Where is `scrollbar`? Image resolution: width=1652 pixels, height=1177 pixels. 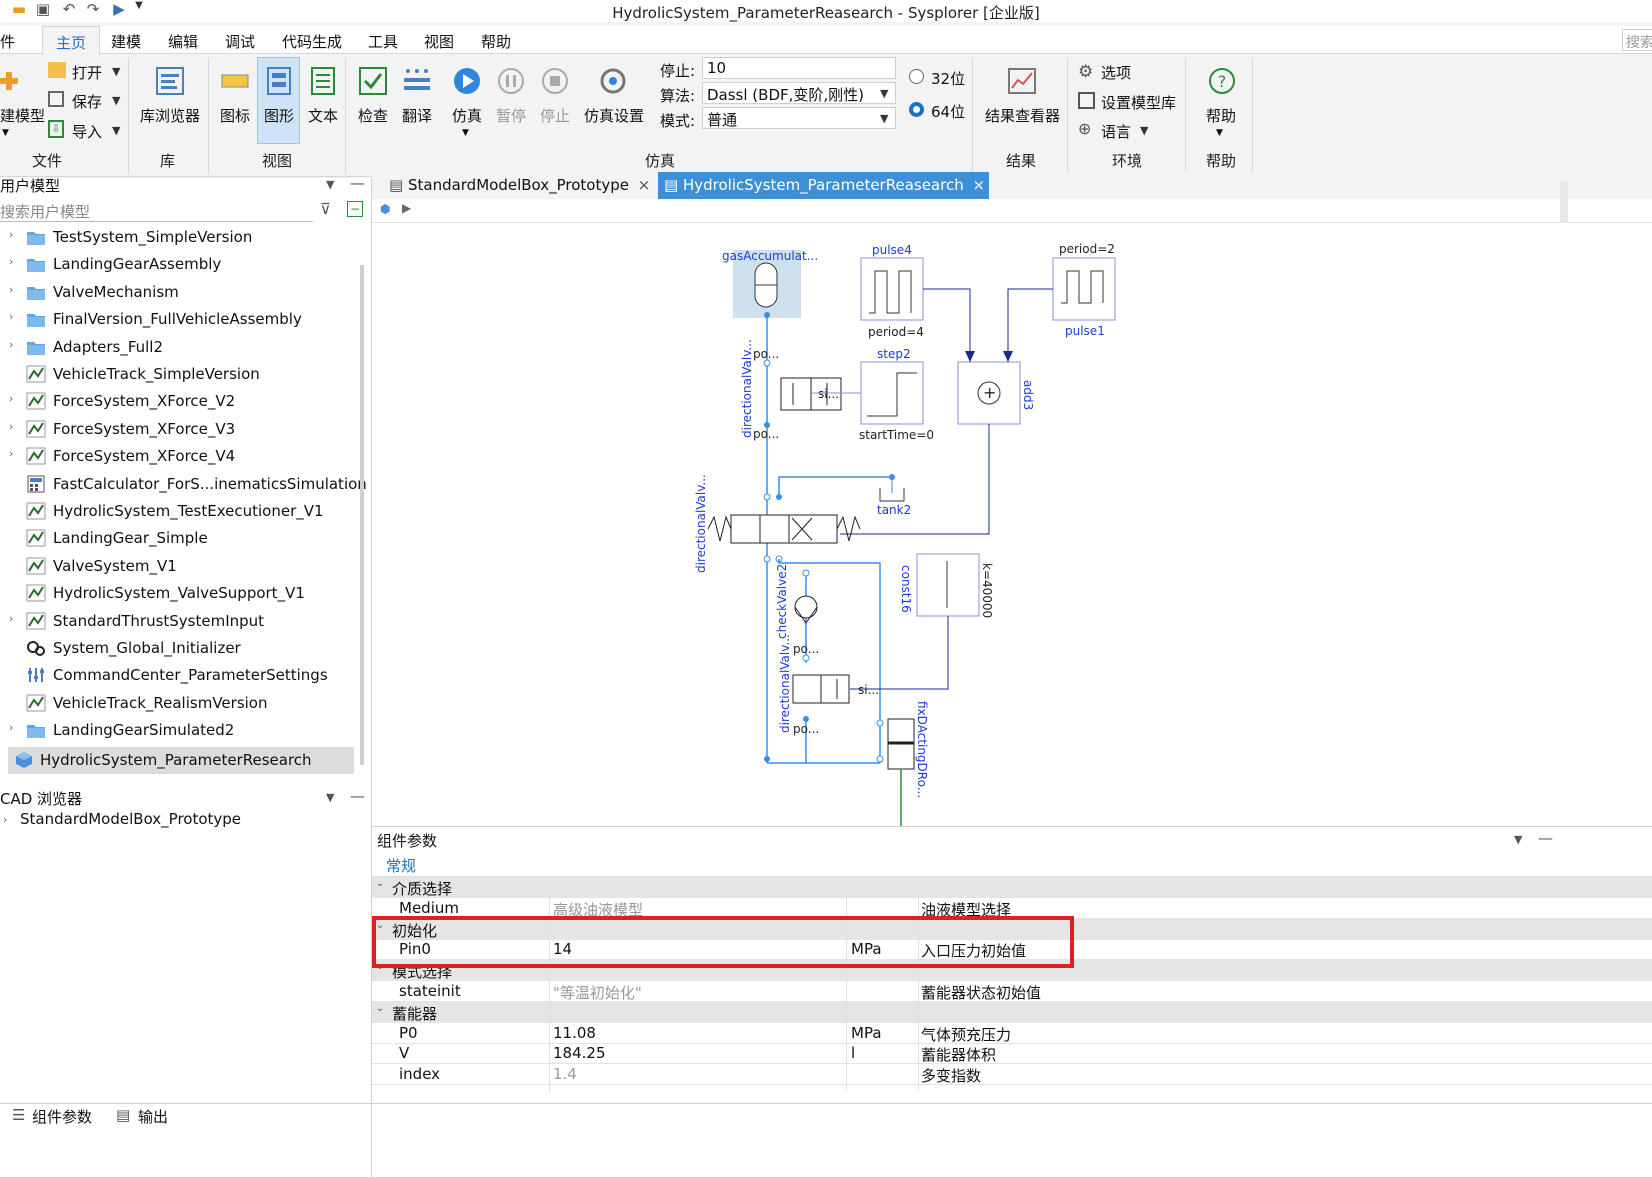 scrollbar is located at coordinates (362, 515).